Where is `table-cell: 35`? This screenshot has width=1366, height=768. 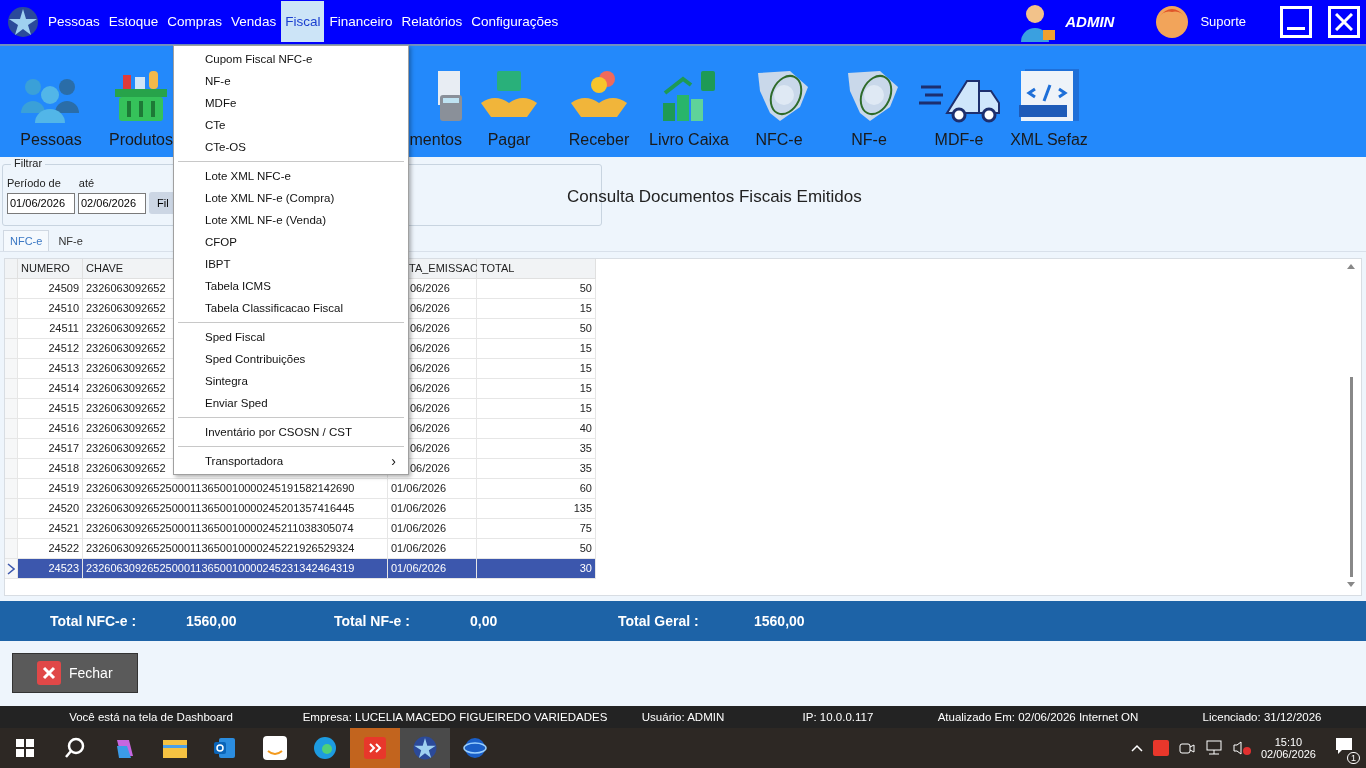 table-cell: 35 is located at coordinates (536, 449).